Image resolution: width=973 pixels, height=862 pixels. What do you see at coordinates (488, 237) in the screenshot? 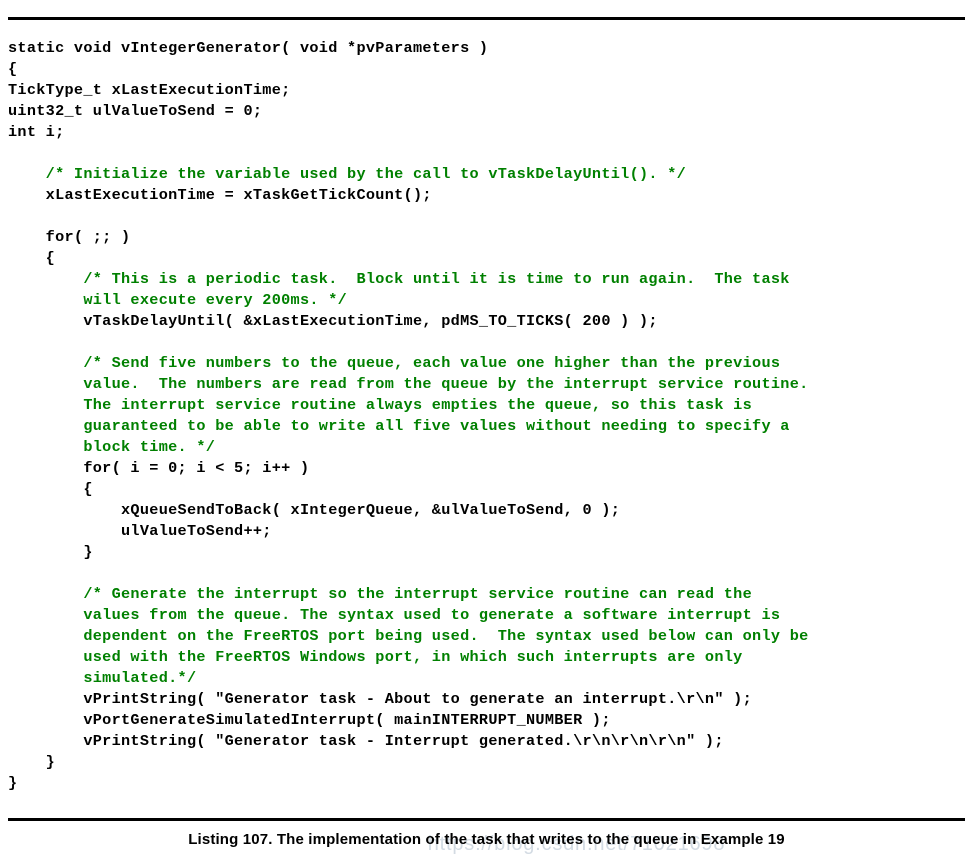
I see `code-line: for( ;; )` at bounding box center [488, 237].